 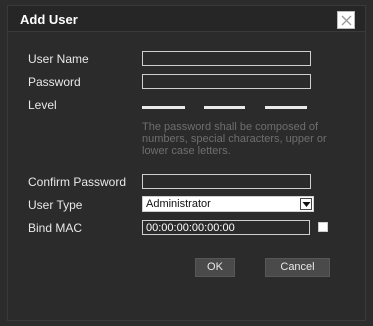 What do you see at coordinates (226, 81) in the screenshot?
I see `password-input` at bounding box center [226, 81].